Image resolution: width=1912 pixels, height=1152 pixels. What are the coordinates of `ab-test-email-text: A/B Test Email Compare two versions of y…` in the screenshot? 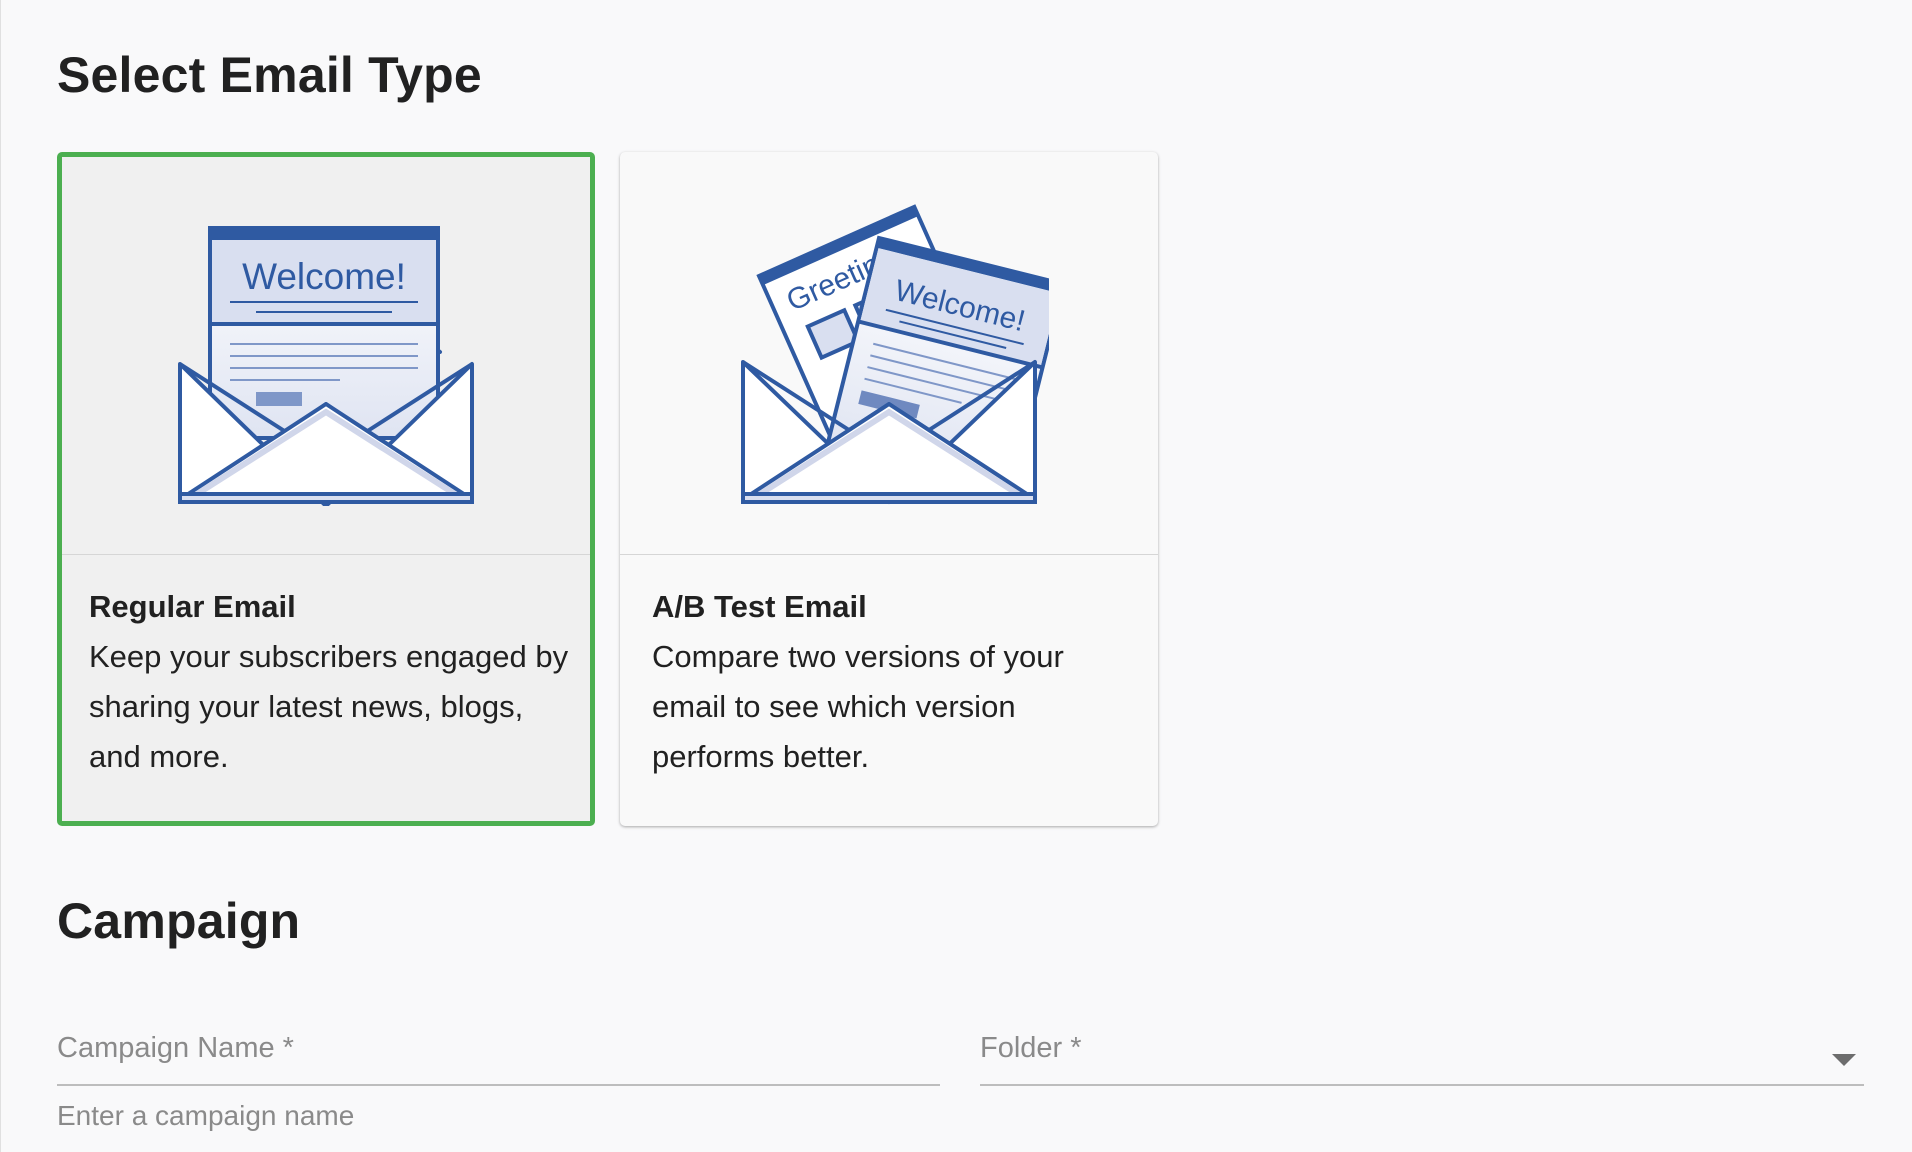 It's located at (895, 682).